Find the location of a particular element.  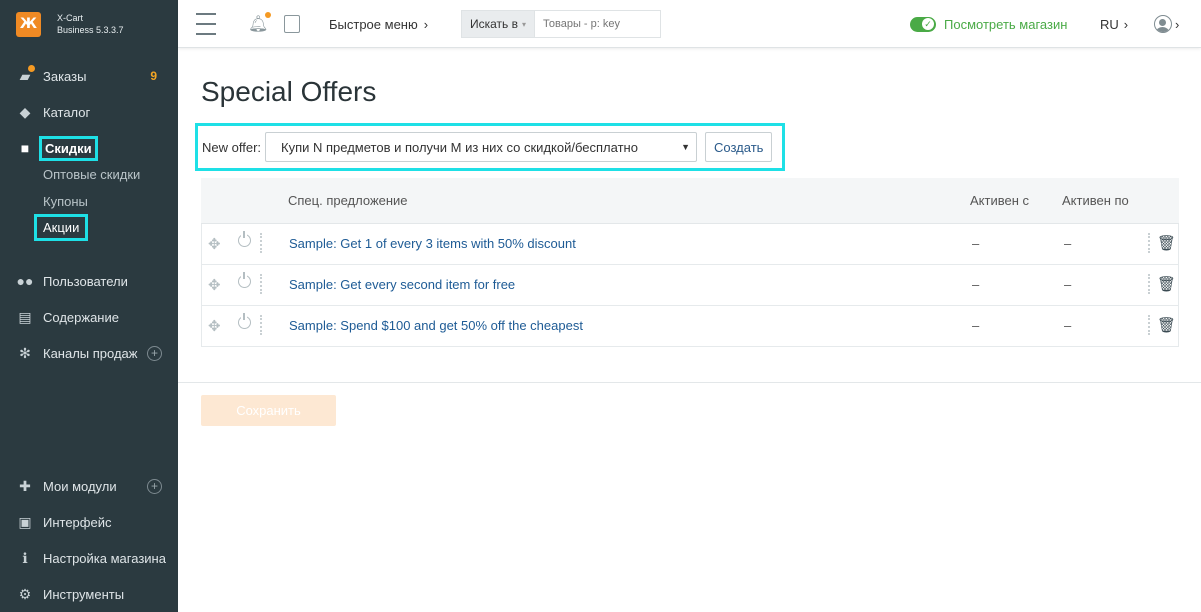

brand-name: X-Cart is located at coordinates (70, 18).